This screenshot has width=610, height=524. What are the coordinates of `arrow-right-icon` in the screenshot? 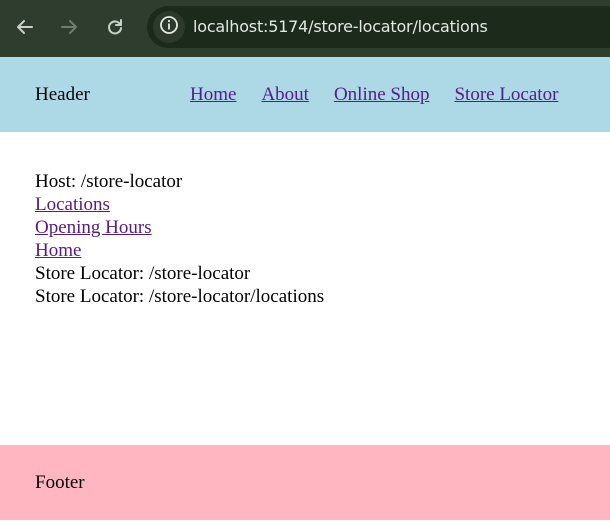 It's located at (69, 27).